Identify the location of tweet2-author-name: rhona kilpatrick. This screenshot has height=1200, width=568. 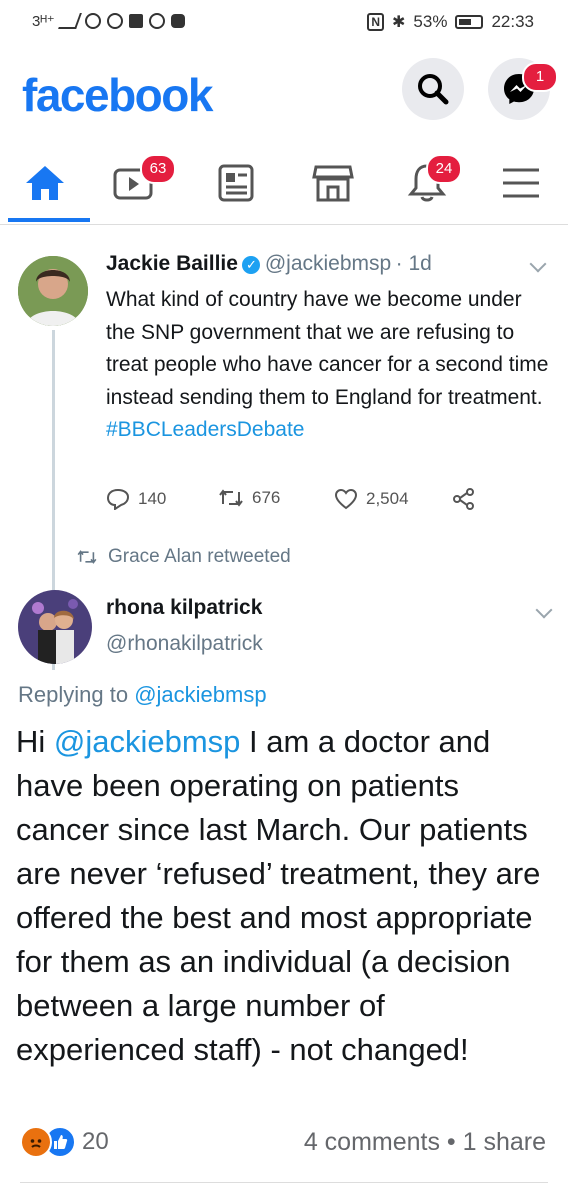
(184, 607).